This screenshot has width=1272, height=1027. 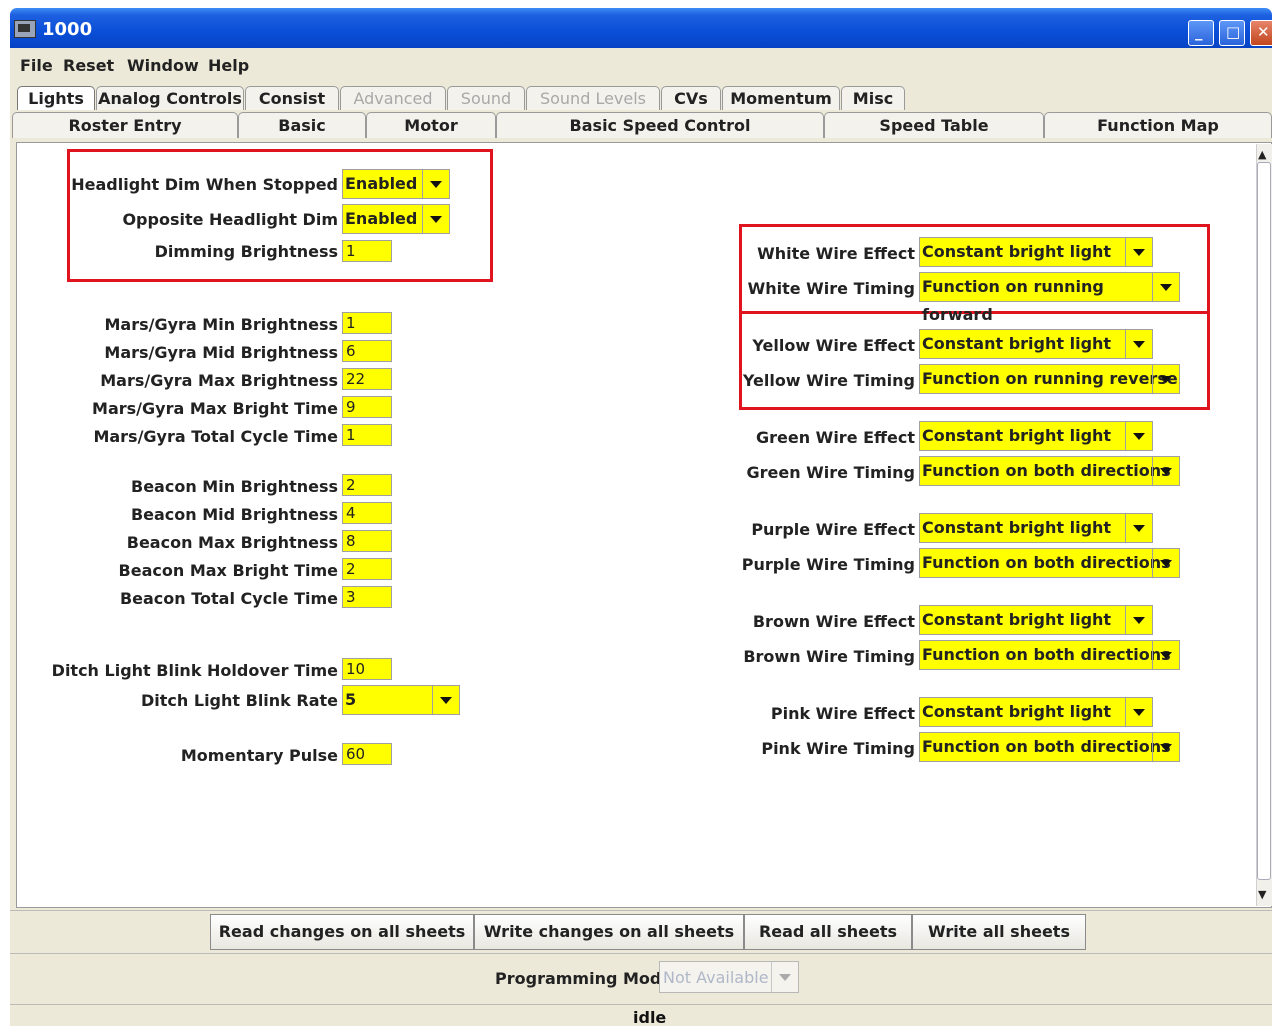 What do you see at coordinates (228, 65) in the screenshot?
I see `menu-help: Help` at bounding box center [228, 65].